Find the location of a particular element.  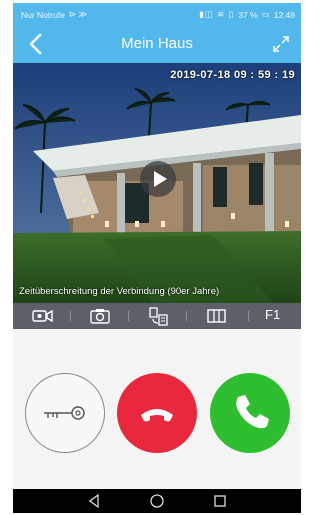

nav-home-button is located at coordinates (157, 501).